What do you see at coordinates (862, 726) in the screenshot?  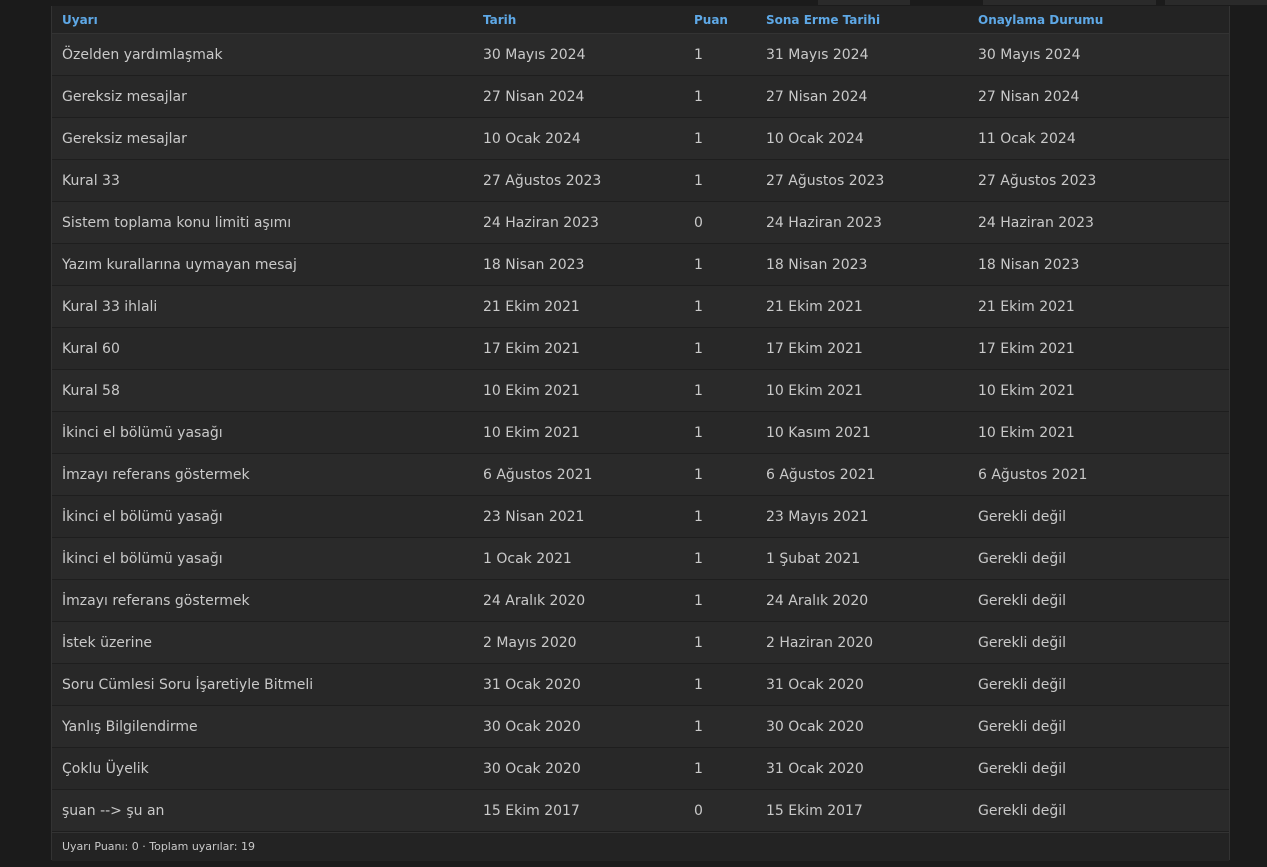 I see `warning-expiry-cell: 30 Ocak 2020` at bounding box center [862, 726].